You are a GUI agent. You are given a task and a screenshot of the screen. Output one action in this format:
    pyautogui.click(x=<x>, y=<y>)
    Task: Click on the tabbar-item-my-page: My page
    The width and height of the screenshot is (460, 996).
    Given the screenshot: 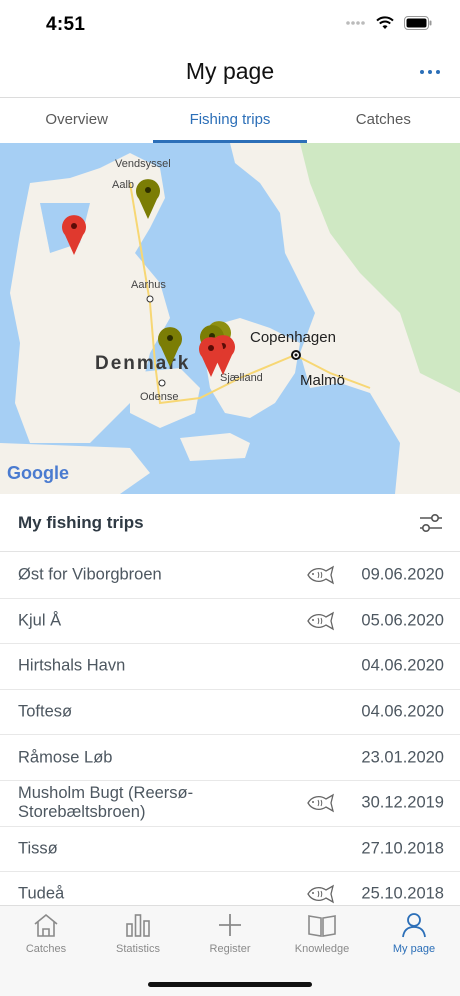 What is the action you would take?
    pyautogui.click(x=414, y=936)
    